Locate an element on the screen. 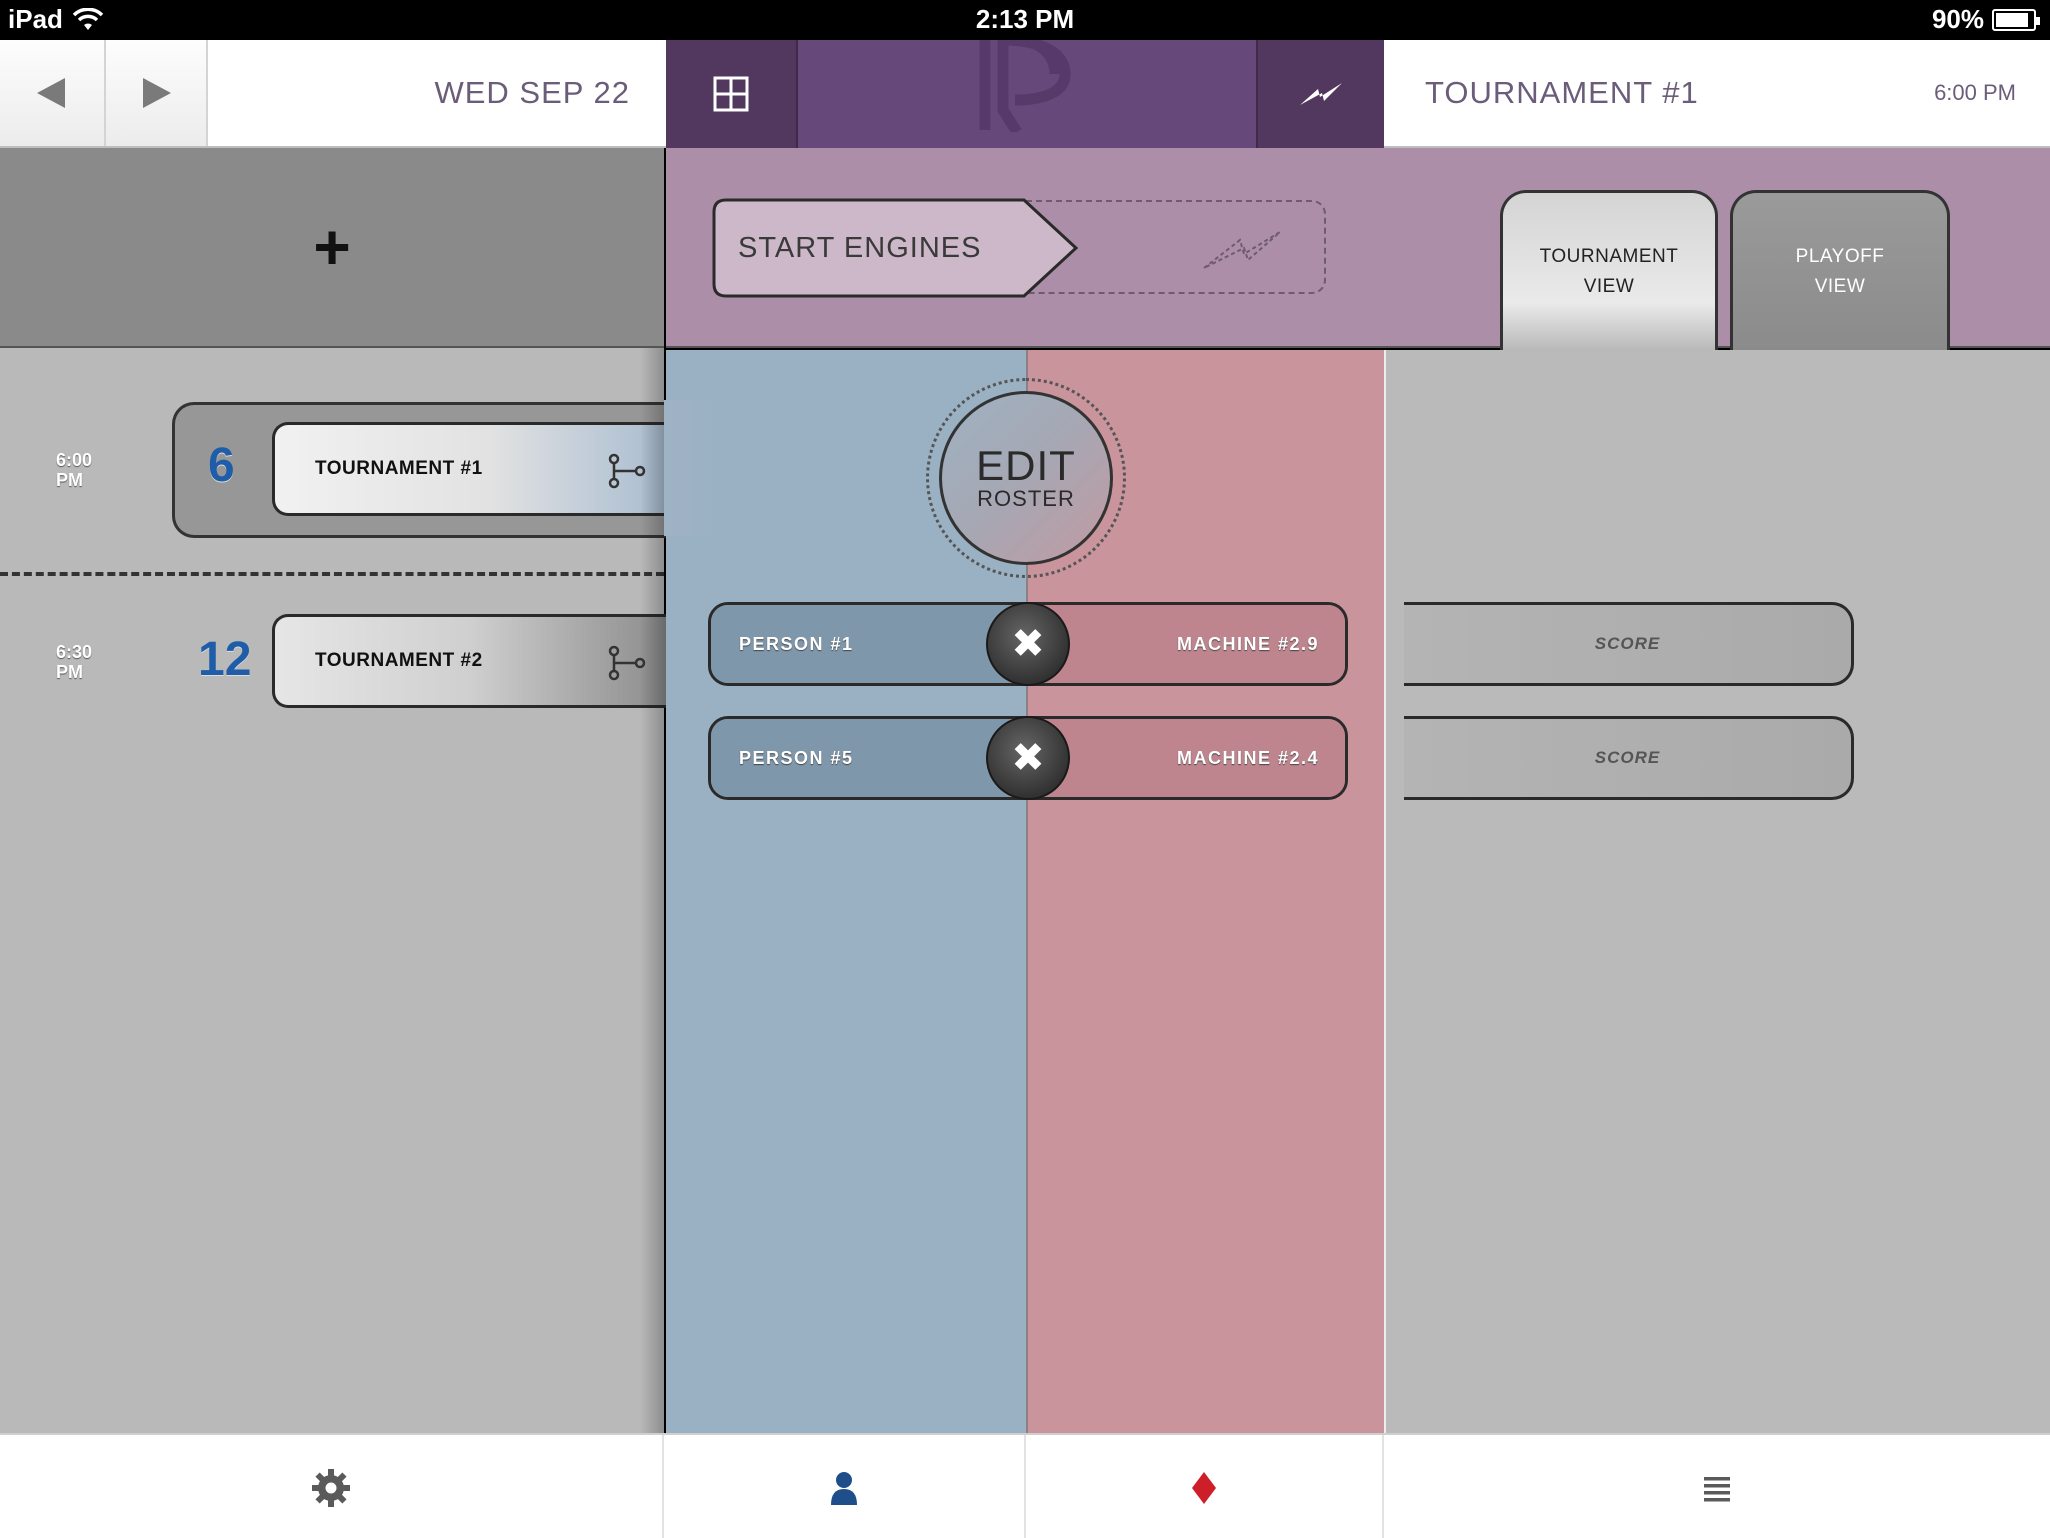  triangle-left-icon is located at coordinates (51, 93).